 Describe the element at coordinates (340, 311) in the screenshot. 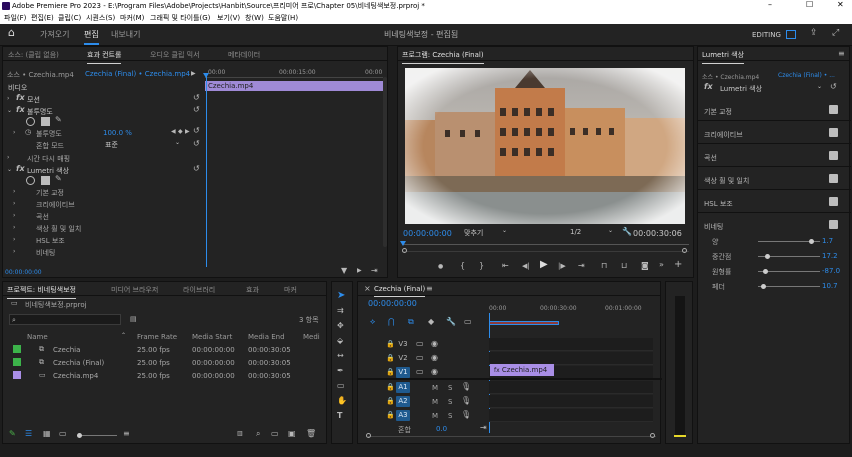

I see `track-select-tool-icon: ⇉` at that location.